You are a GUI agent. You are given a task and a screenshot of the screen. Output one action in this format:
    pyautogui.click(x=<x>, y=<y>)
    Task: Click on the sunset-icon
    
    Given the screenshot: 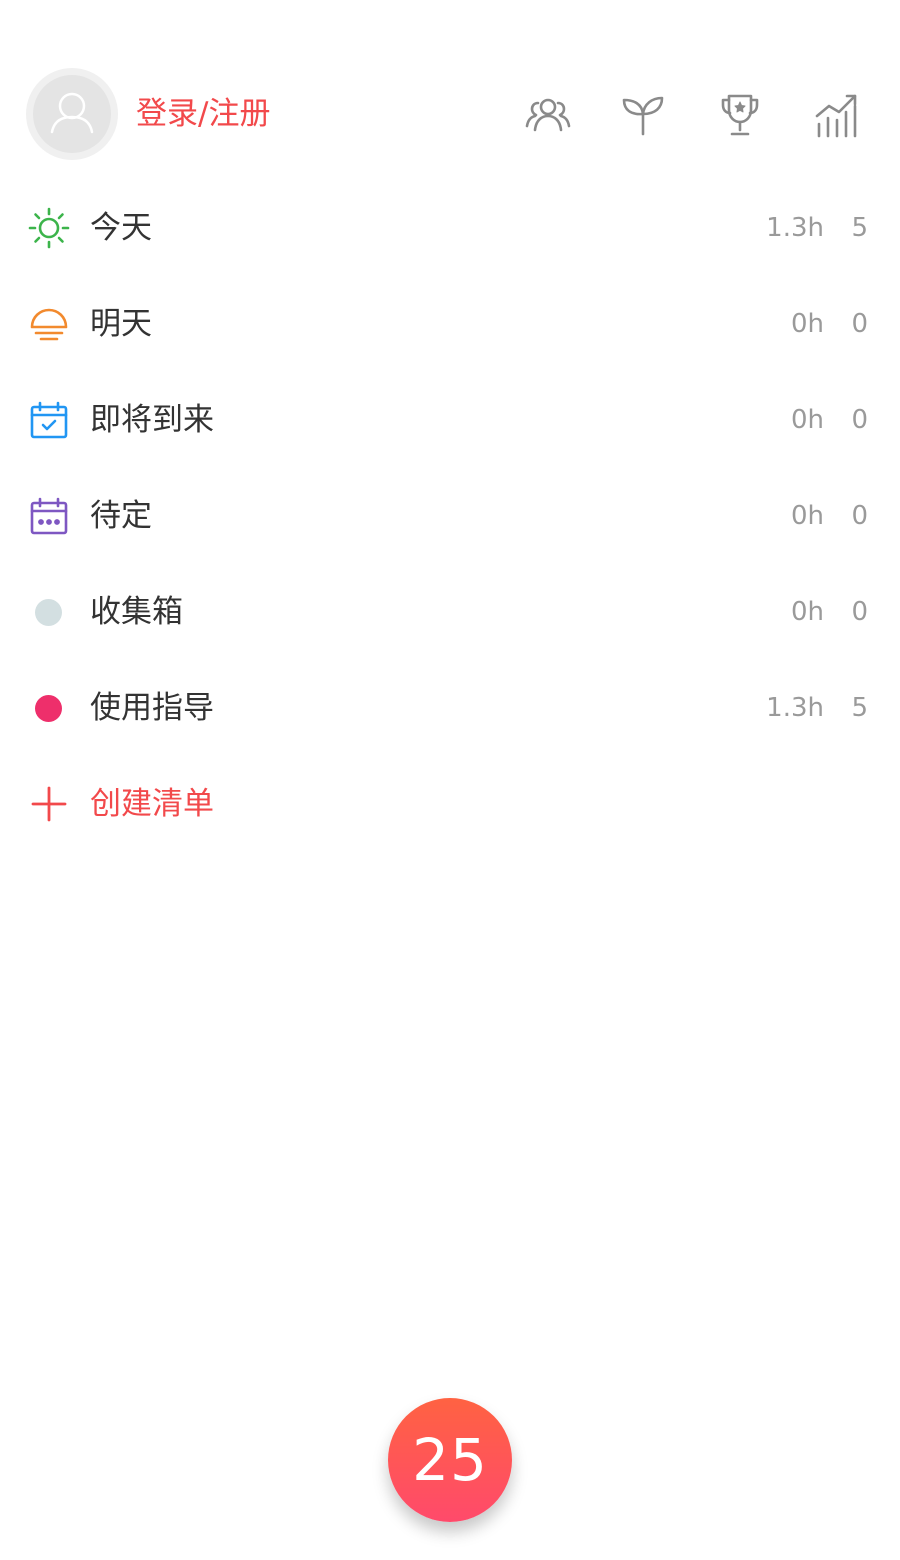 What is the action you would take?
    pyautogui.click(x=49, y=324)
    